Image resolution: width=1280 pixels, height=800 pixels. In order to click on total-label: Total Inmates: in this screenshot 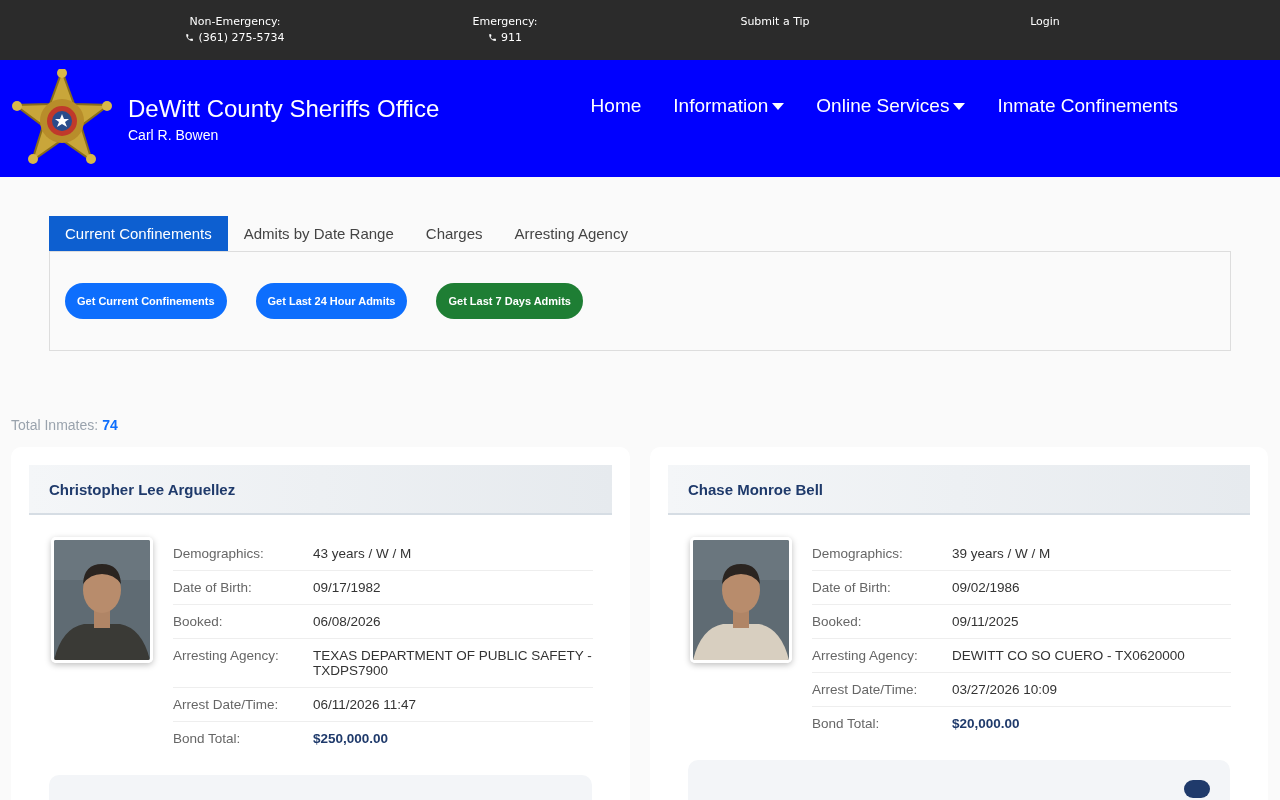, I will do `click(55, 425)`.